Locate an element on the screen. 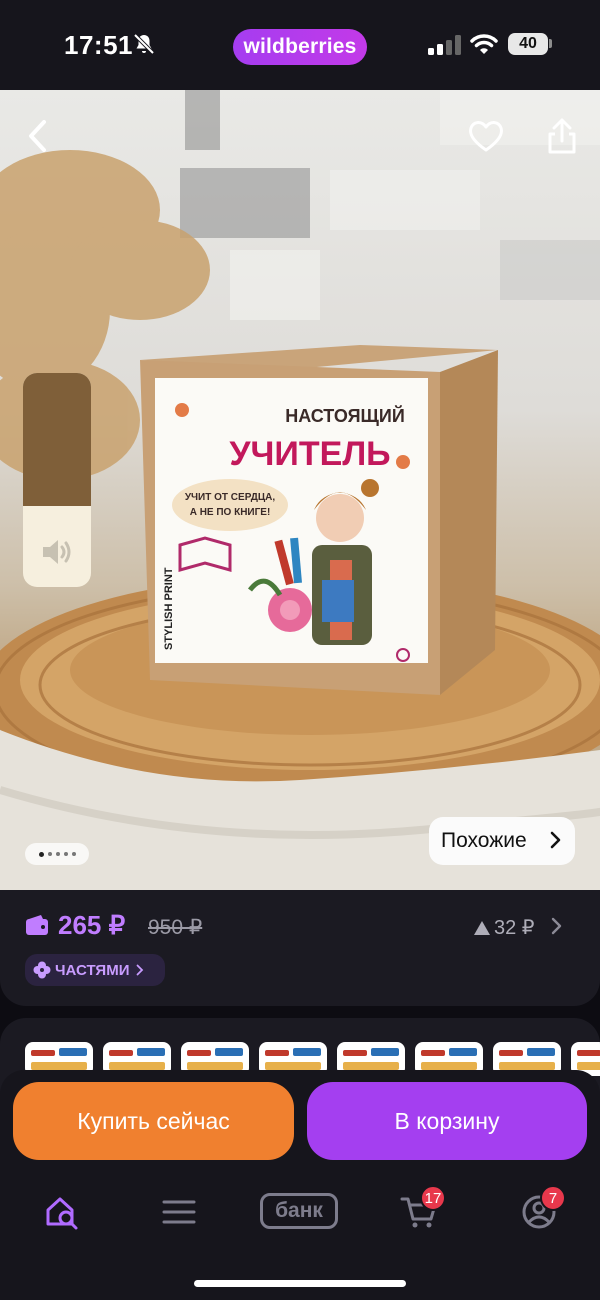  clover-icon is located at coordinates (42, 970).